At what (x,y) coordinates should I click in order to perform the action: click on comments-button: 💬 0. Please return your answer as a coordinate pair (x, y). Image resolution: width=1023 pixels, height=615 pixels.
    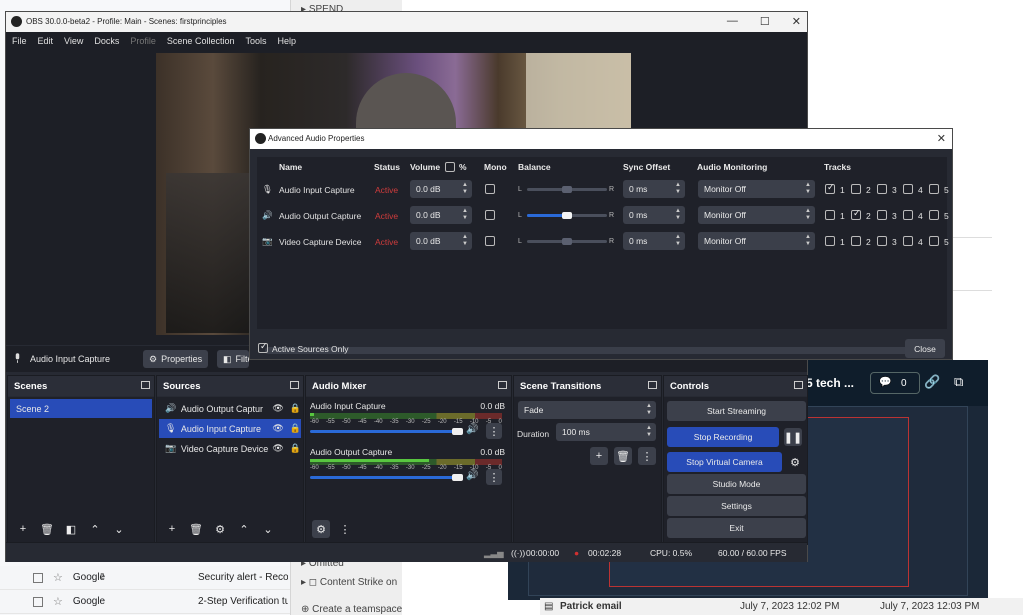
    Looking at the image, I should click on (895, 383).